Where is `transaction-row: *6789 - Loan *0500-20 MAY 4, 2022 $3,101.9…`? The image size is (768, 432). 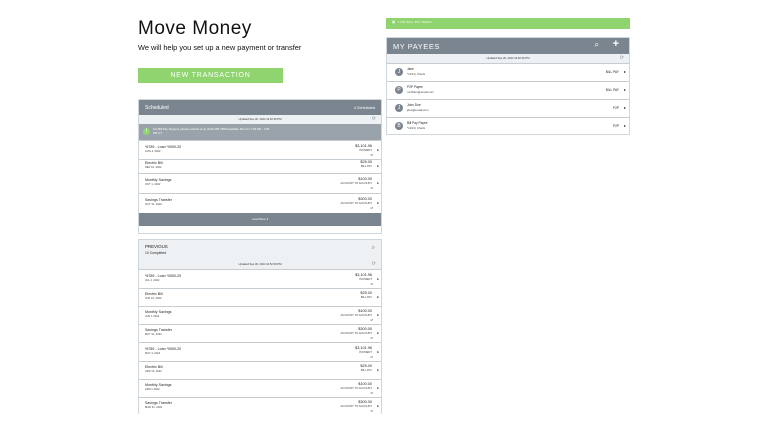 transaction-row: *6789 - Loan *0500-20 MAY 4, 2022 $3,101.9… is located at coordinates (260, 351).